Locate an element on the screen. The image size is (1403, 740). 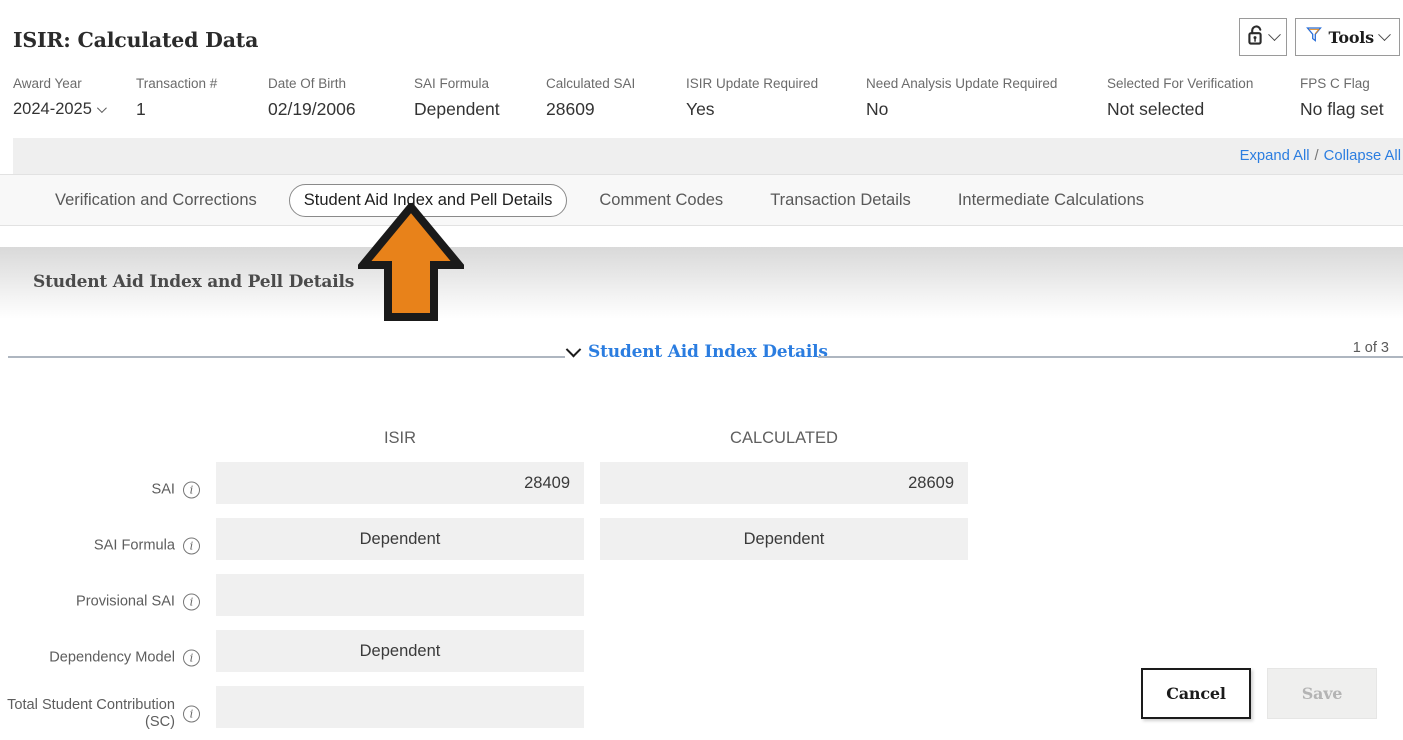
summary-field: Need Analysis Update Required No is located at coordinates (961, 97).